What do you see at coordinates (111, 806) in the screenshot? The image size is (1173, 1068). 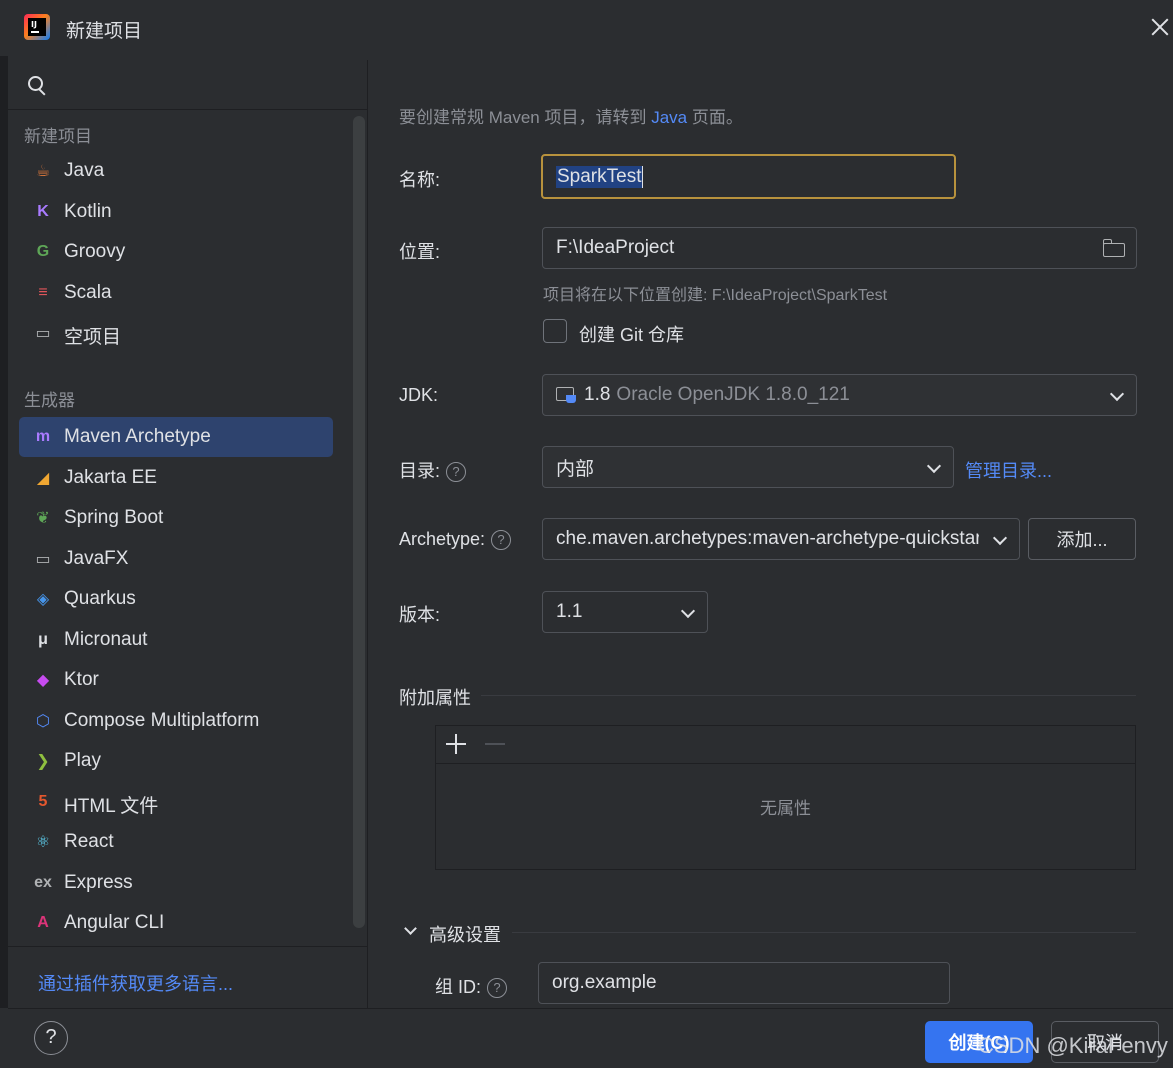 I see `sidebar-item-label: HTML 文件` at bounding box center [111, 806].